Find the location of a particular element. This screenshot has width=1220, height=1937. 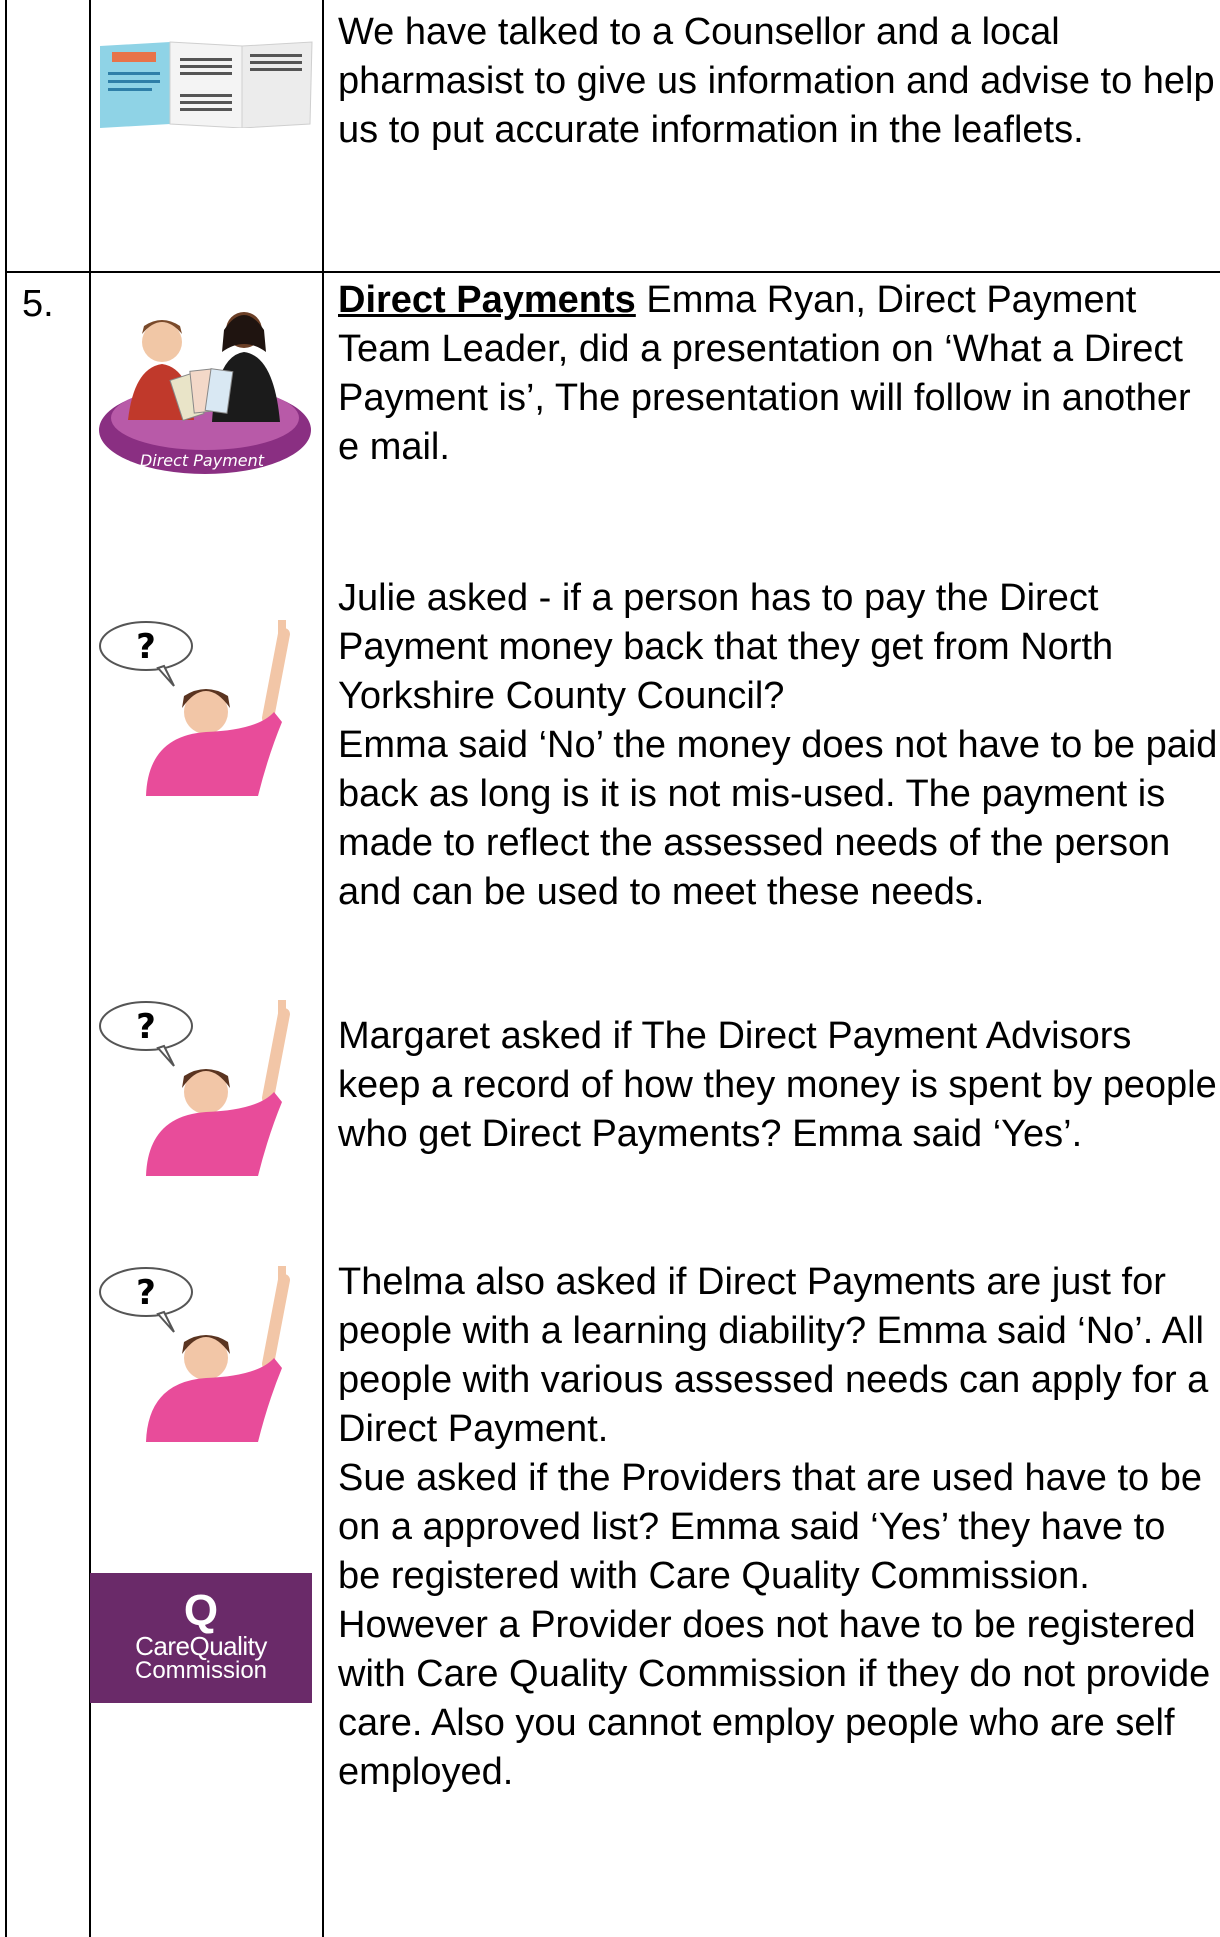

leaflet-icon is located at coordinates (206, 84).